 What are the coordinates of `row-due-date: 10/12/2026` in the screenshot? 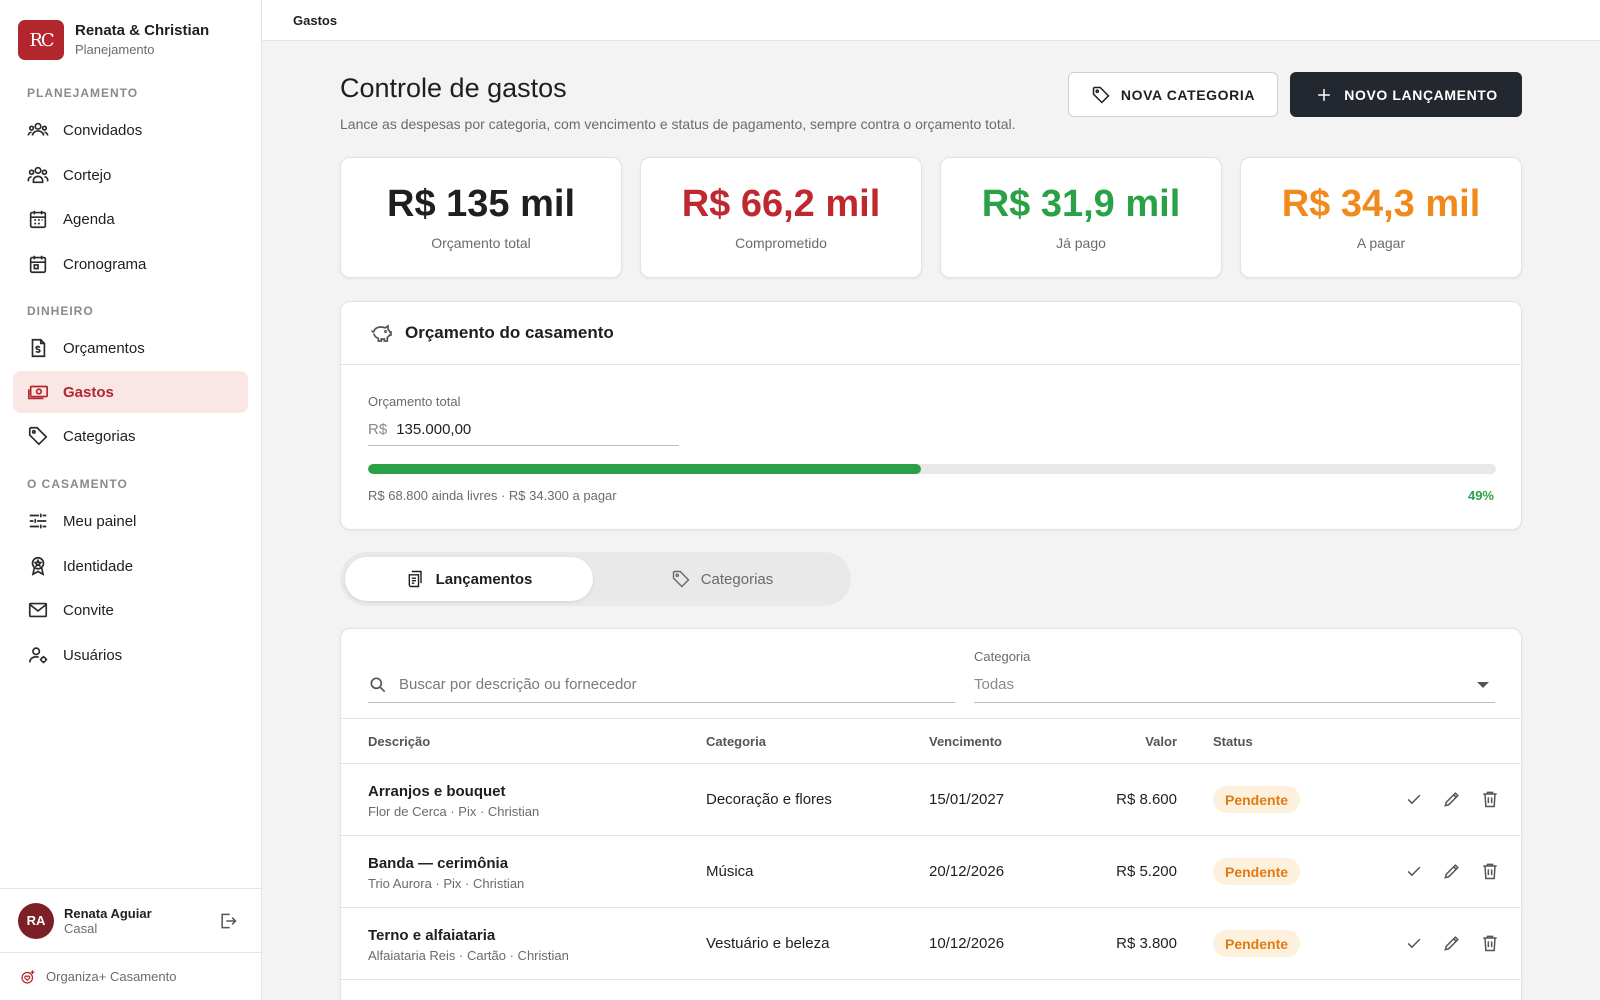 It's located at (967, 943).